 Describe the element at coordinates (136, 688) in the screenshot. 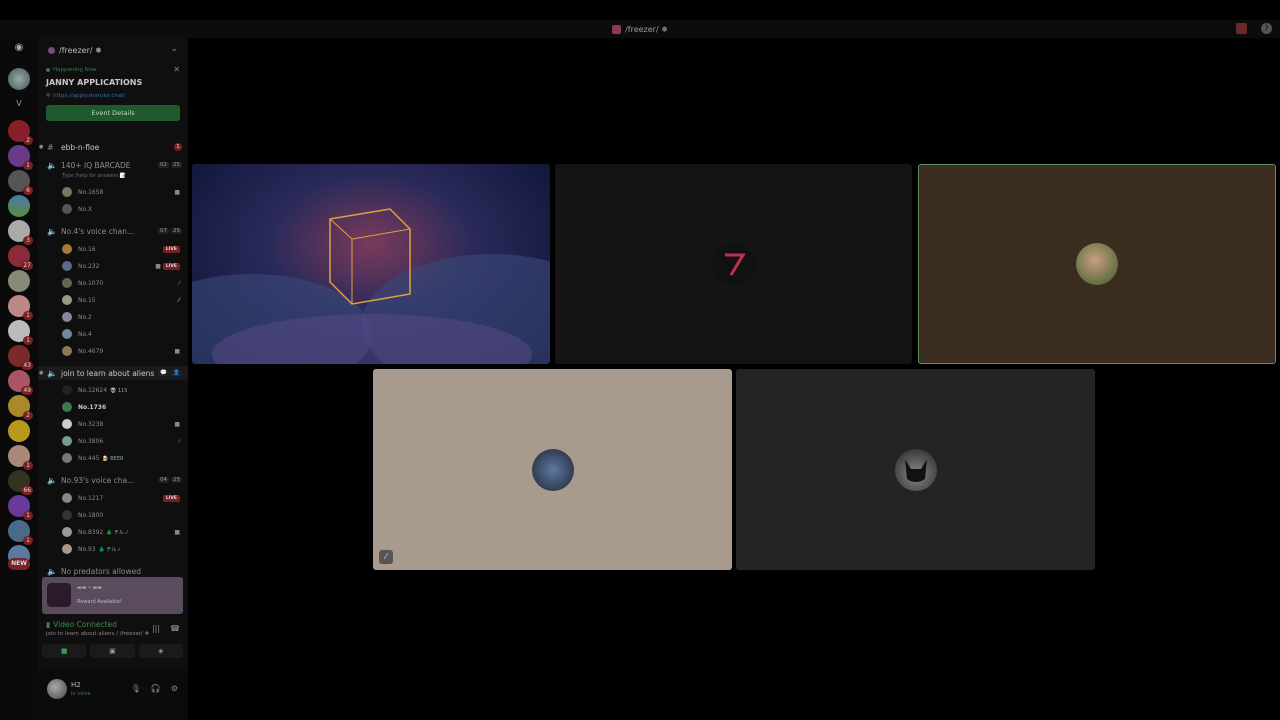

I see `microphone-icon: 🎙` at that location.